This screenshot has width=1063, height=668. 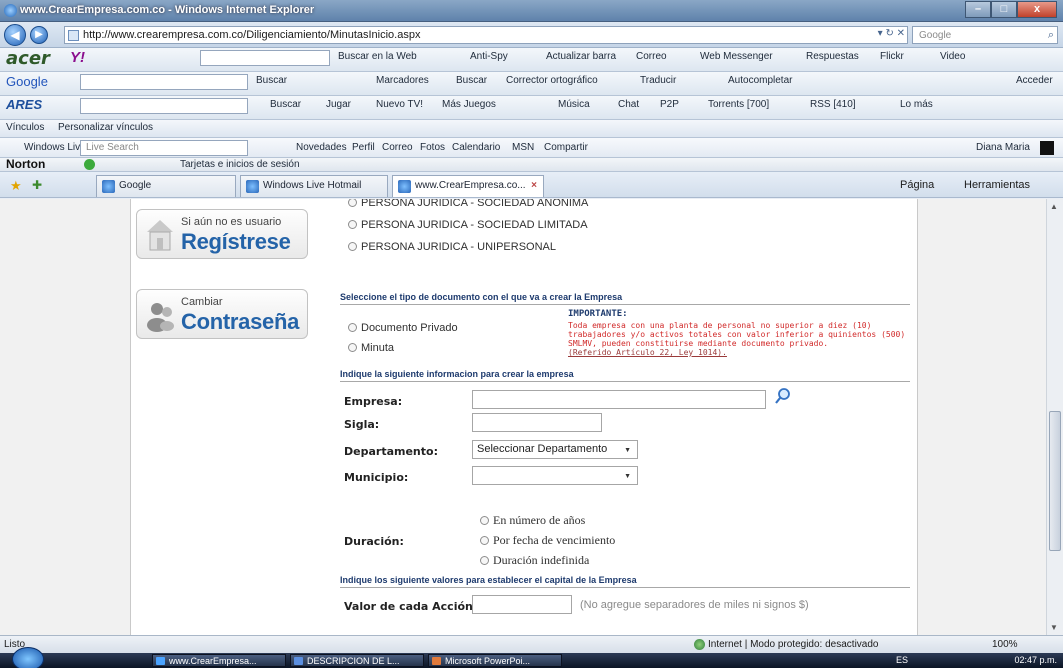 What do you see at coordinates (1054, 627) in the screenshot?
I see `scroll-down-icon: ▼` at bounding box center [1054, 627].